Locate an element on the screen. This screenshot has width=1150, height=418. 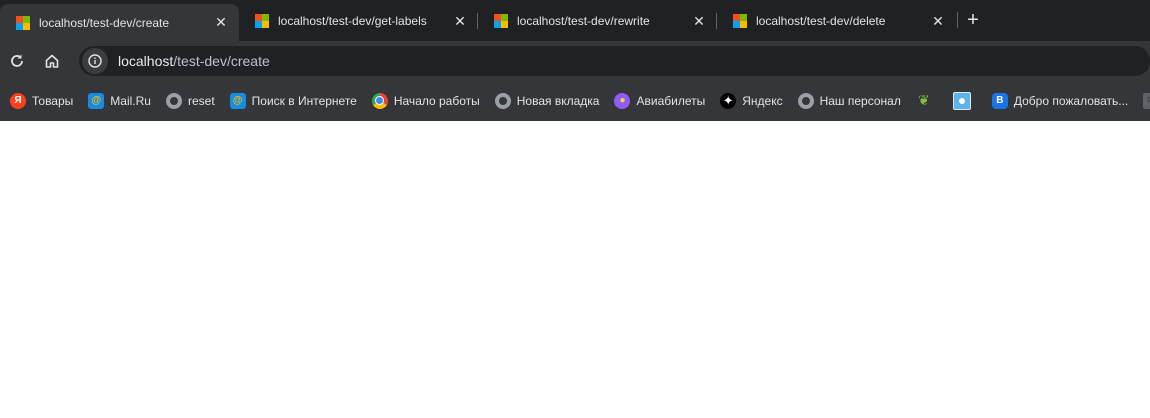
star-icon: ✦ is located at coordinates (728, 100).